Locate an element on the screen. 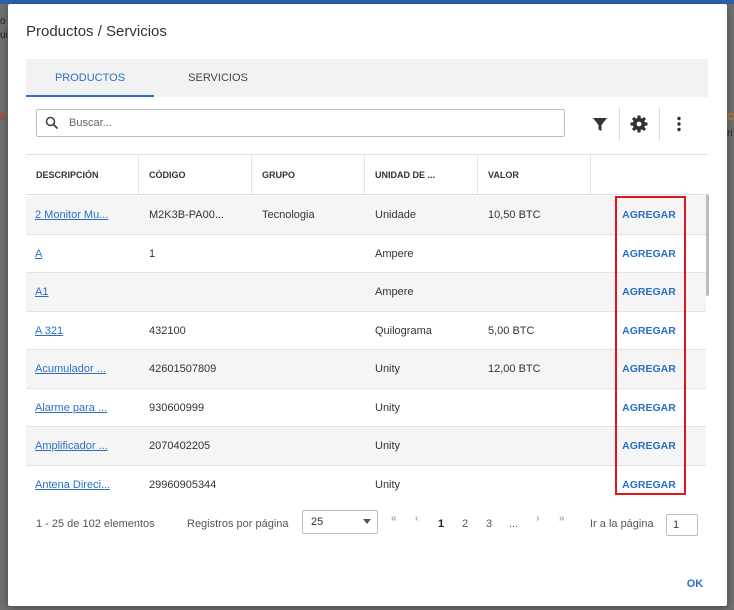 The height and width of the screenshot is (610, 734). tab-servicios: SERVICIOS is located at coordinates (218, 78).